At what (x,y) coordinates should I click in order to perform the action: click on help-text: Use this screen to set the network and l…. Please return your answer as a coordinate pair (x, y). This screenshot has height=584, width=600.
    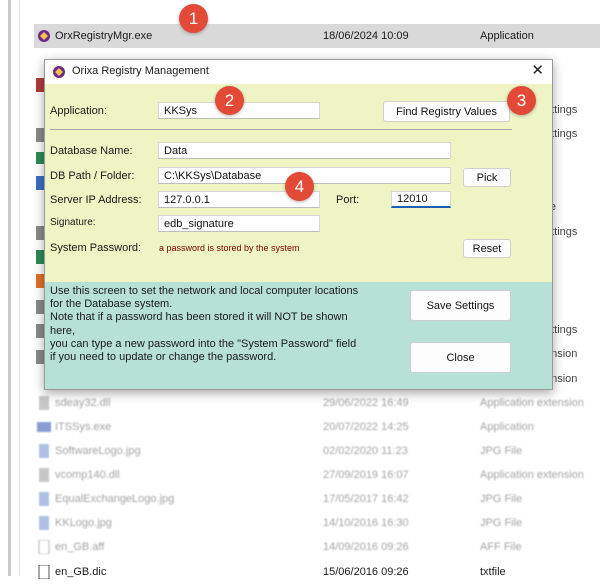
    Looking at the image, I should click on (222, 324).